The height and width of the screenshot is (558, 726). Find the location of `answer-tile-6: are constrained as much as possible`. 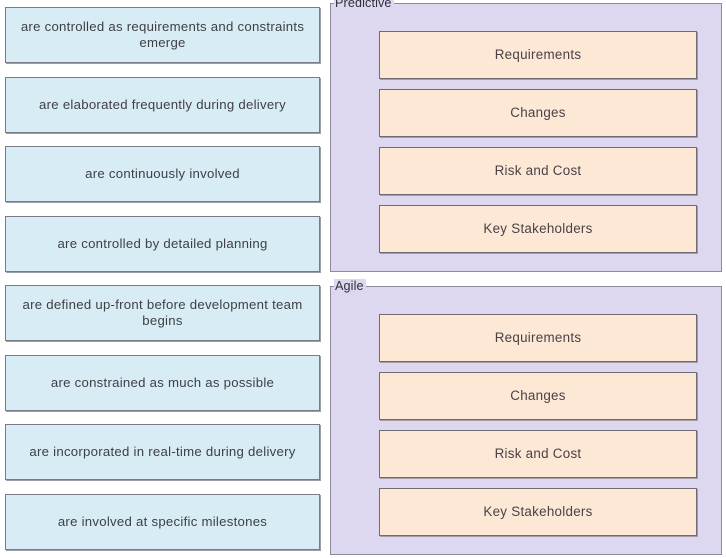

answer-tile-6: are constrained as much as possible is located at coordinates (162, 383).